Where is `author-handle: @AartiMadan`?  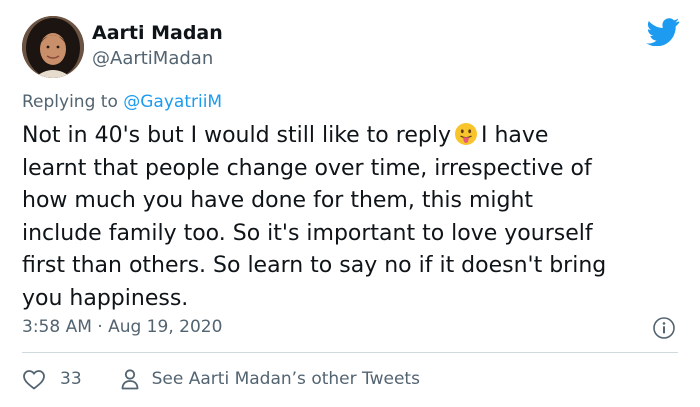
author-handle: @AartiMadan is located at coordinates (152, 59).